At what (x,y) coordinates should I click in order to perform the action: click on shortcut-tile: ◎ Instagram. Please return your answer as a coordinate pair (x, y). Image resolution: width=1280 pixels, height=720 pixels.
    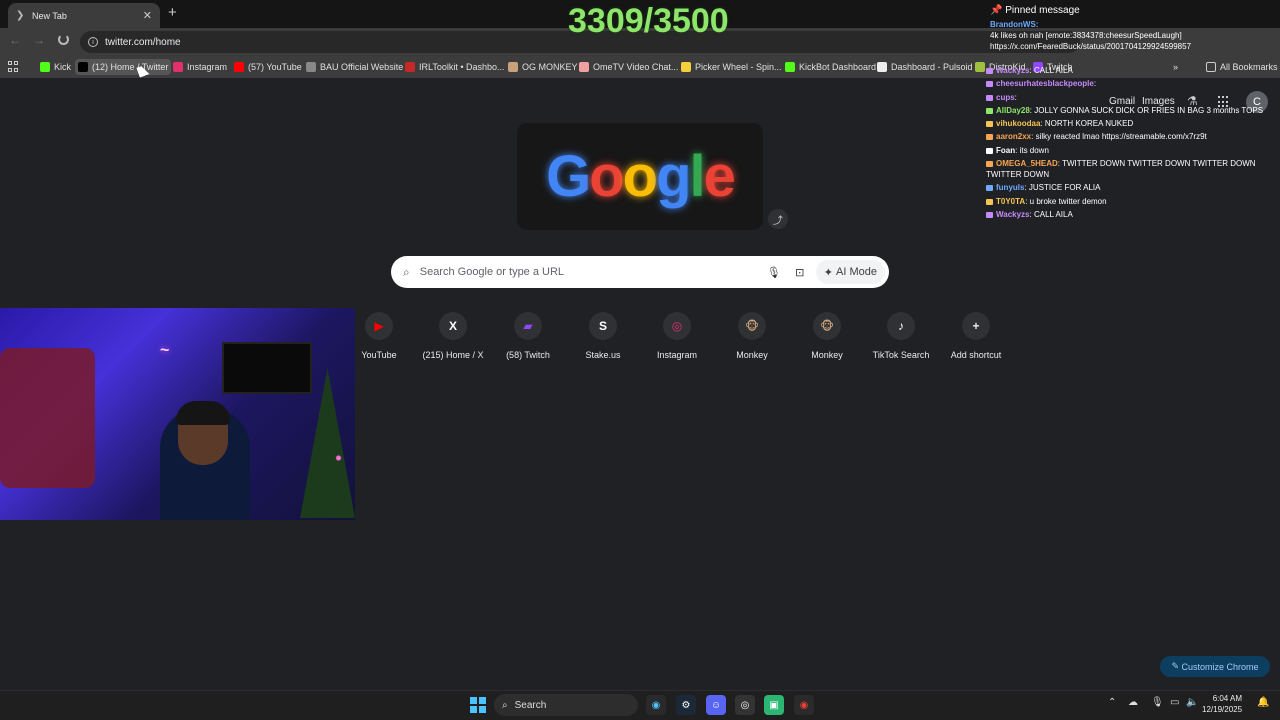
    Looking at the image, I should click on (677, 342).